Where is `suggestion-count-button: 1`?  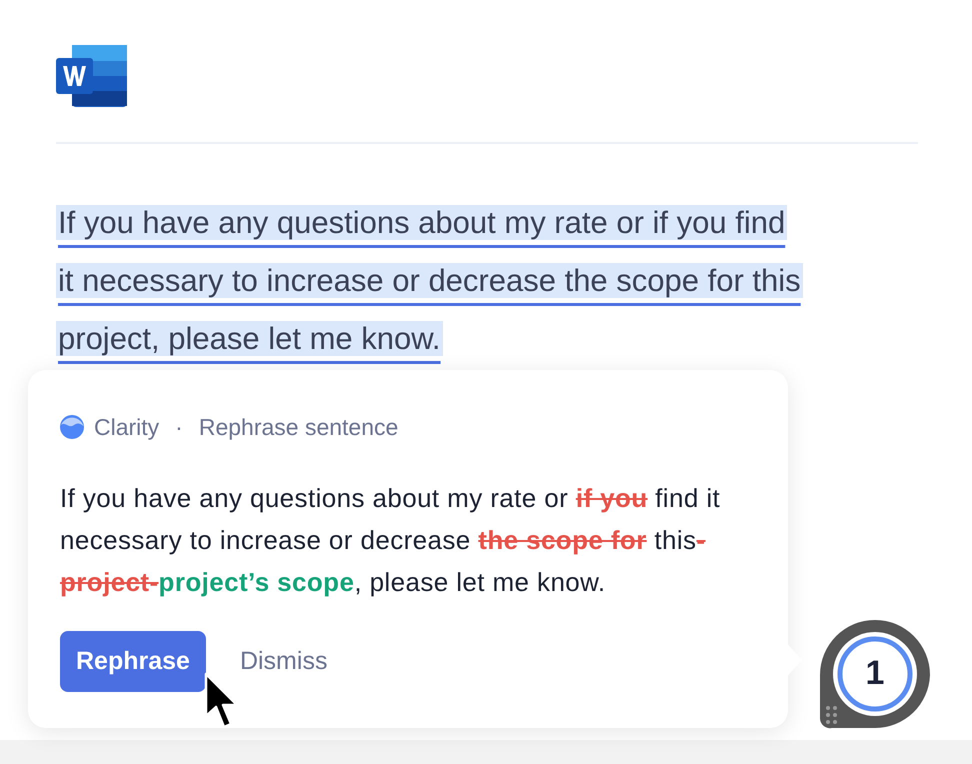 suggestion-count-button: 1 is located at coordinates (875, 674).